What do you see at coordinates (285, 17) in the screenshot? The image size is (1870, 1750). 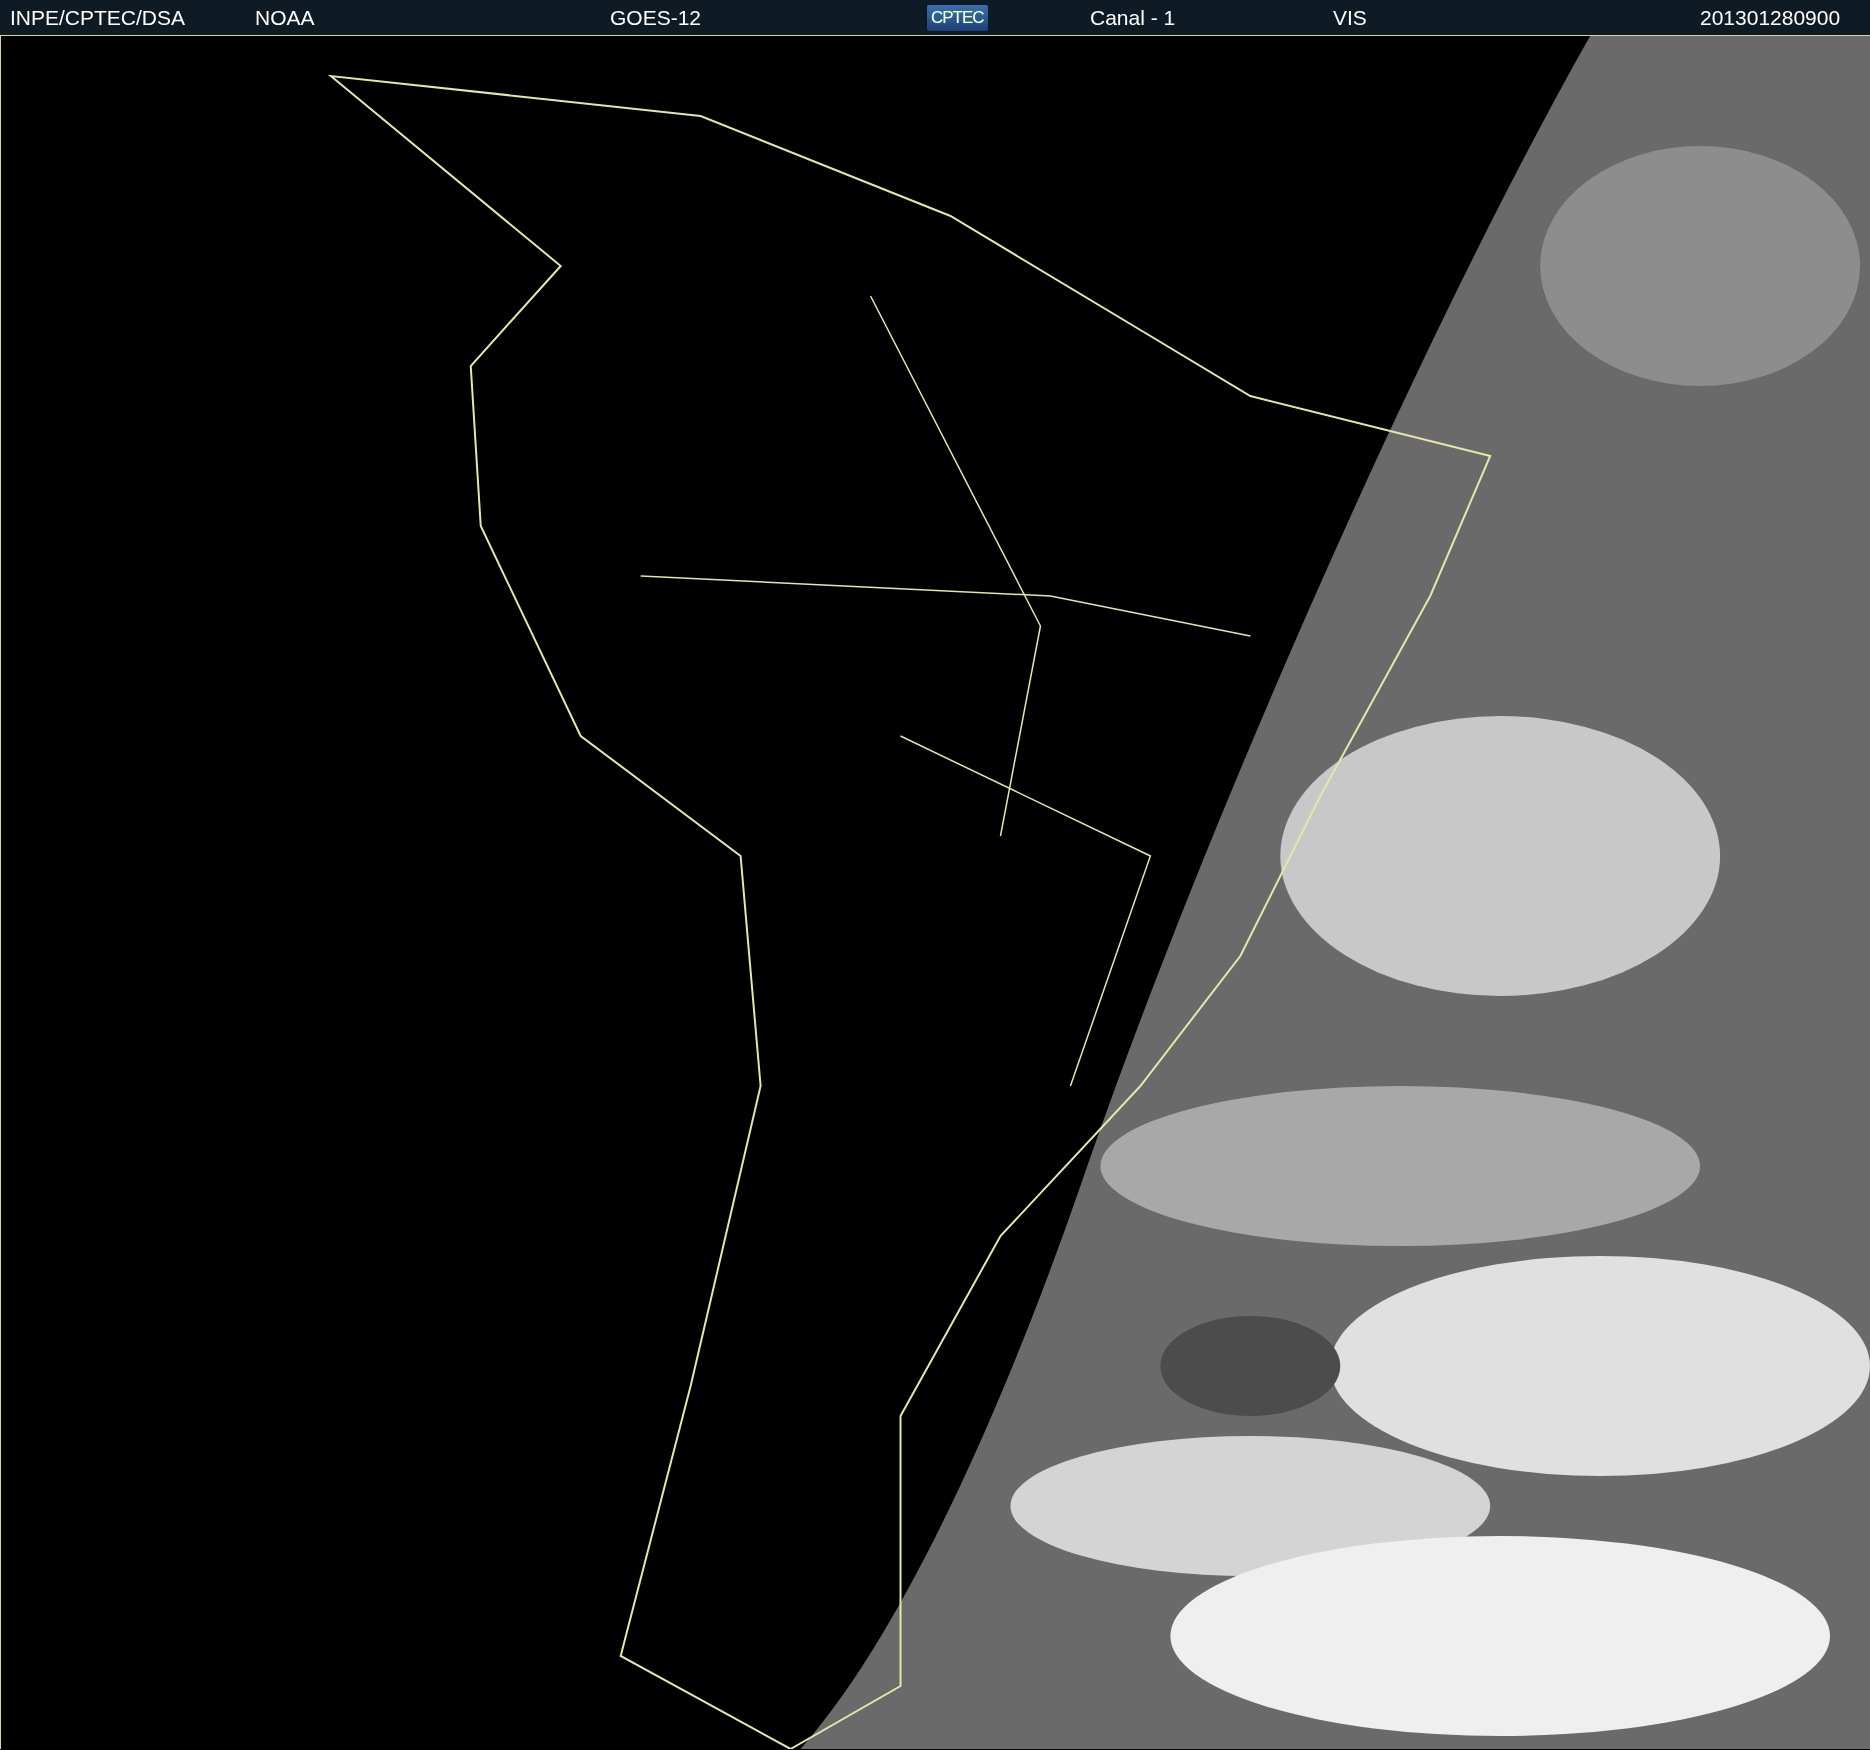 I see `header-label: NOAA` at bounding box center [285, 17].